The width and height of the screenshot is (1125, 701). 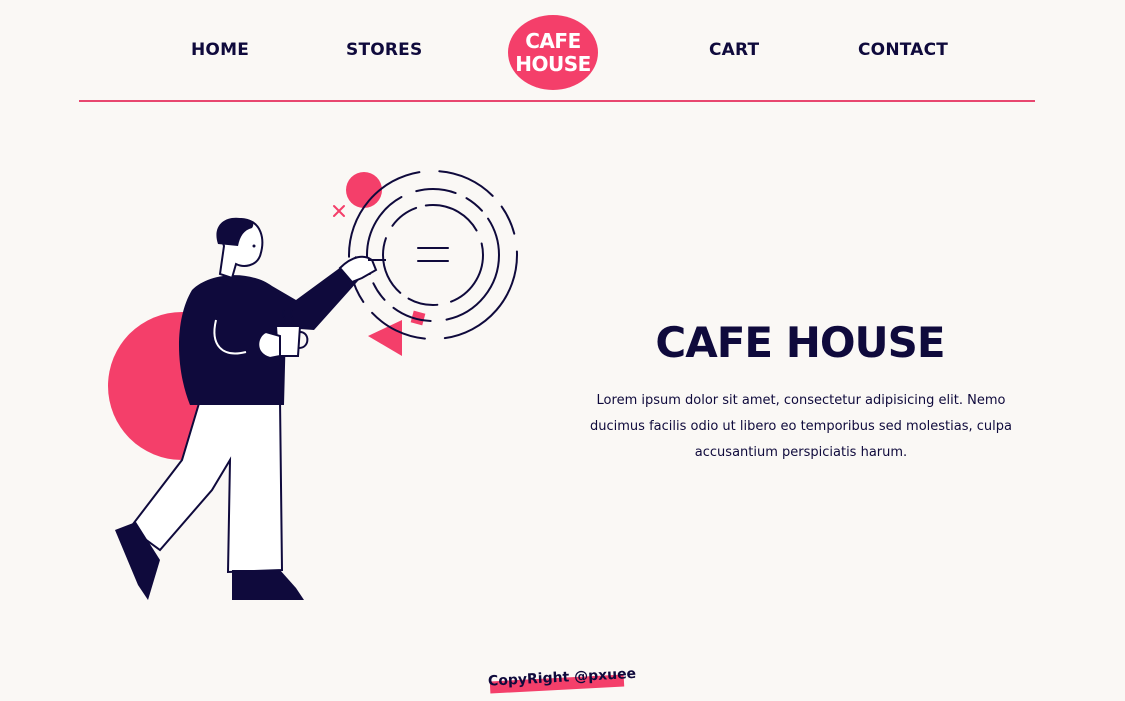 I want to click on hero-title: CAFE HOUSE, so click(x=800, y=342).